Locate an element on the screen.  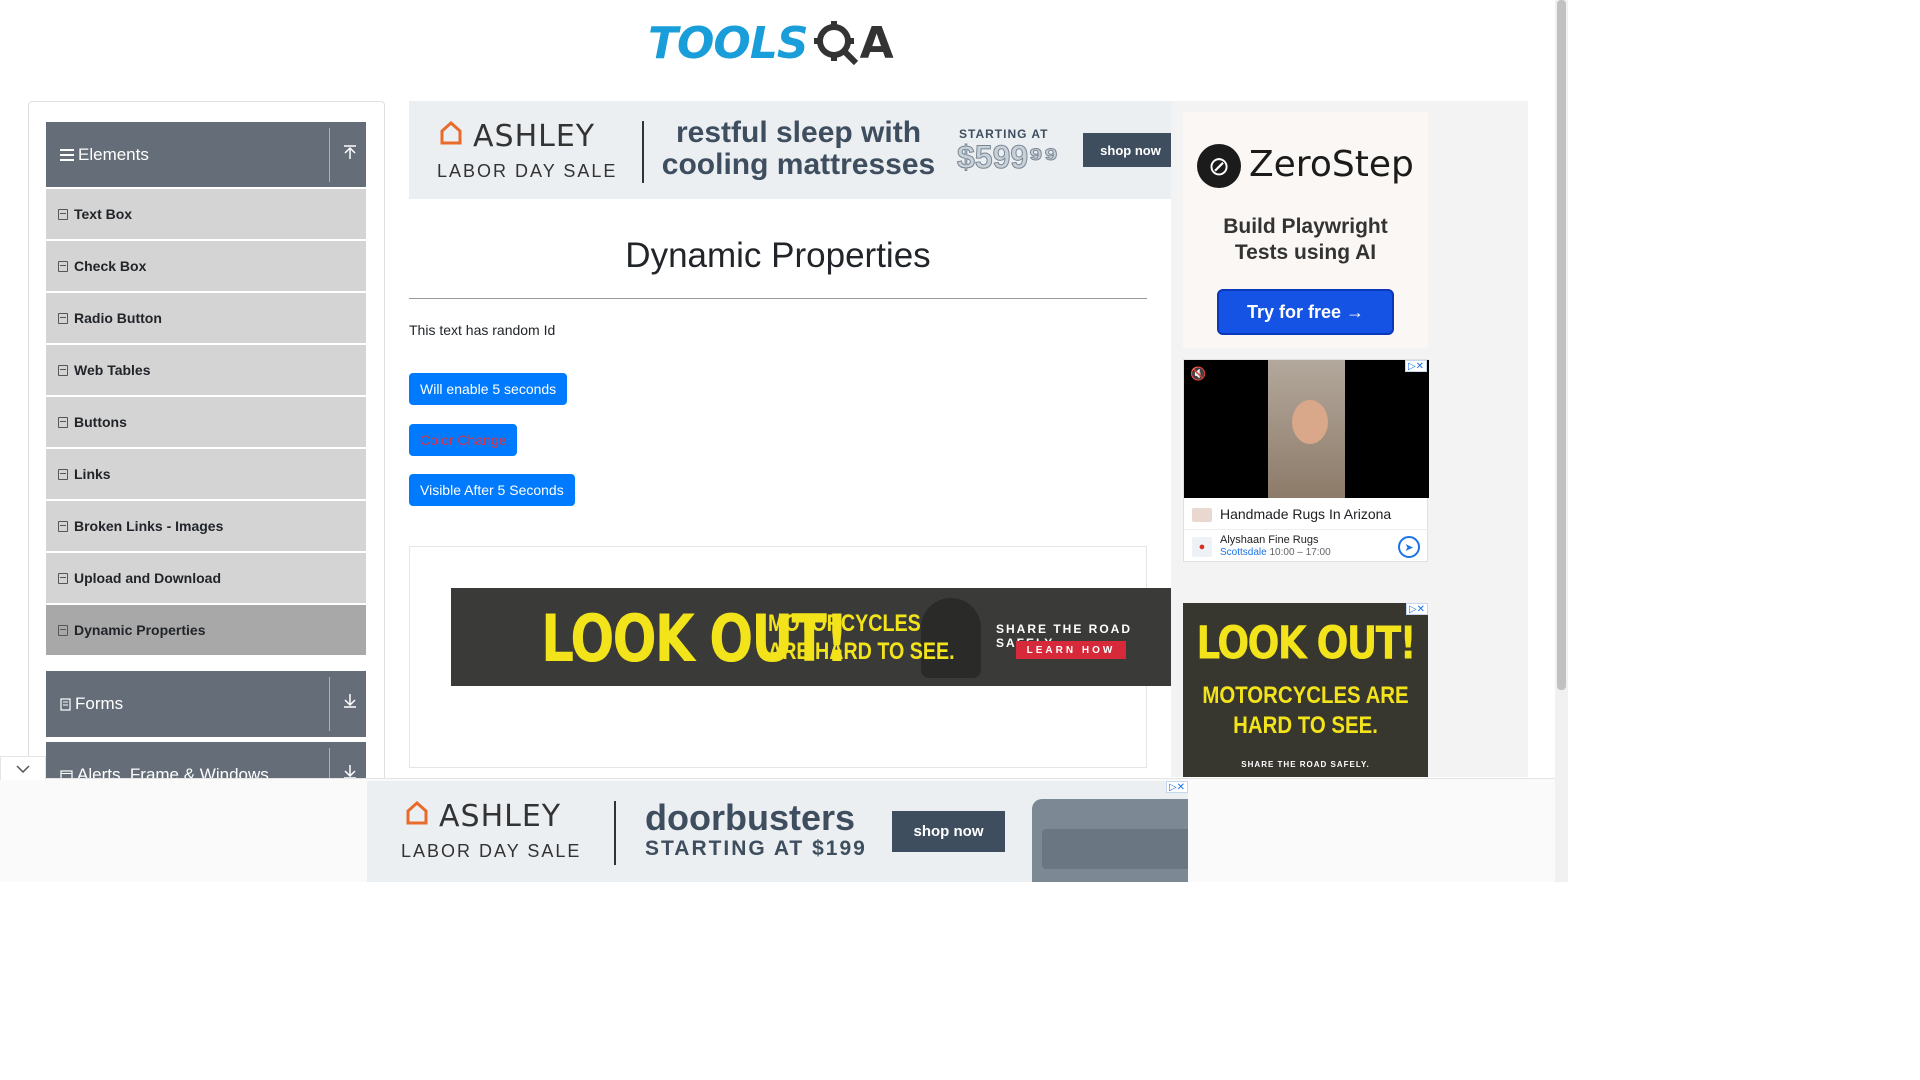
visible-after-button: Visible After 5 Seconds is located at coordinates (492, 490).